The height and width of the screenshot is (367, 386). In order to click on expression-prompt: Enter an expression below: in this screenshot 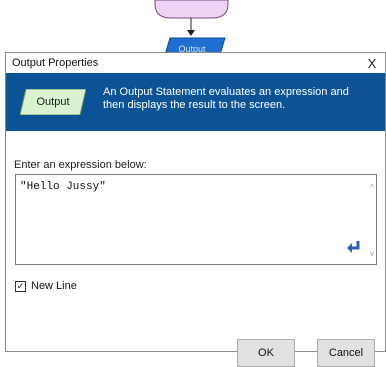, I will do `click(80, 165)`.